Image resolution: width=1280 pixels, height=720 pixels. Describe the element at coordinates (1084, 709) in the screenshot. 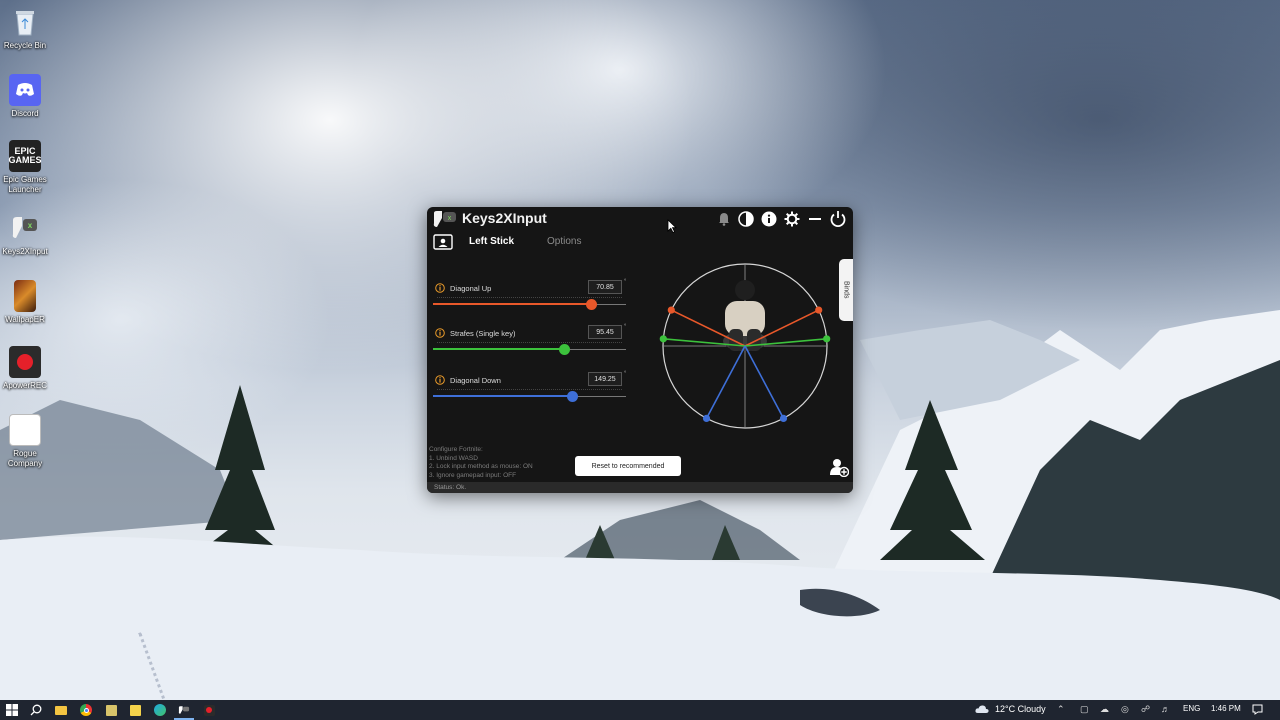

I see `phone-link-icon: ▢` at that location.